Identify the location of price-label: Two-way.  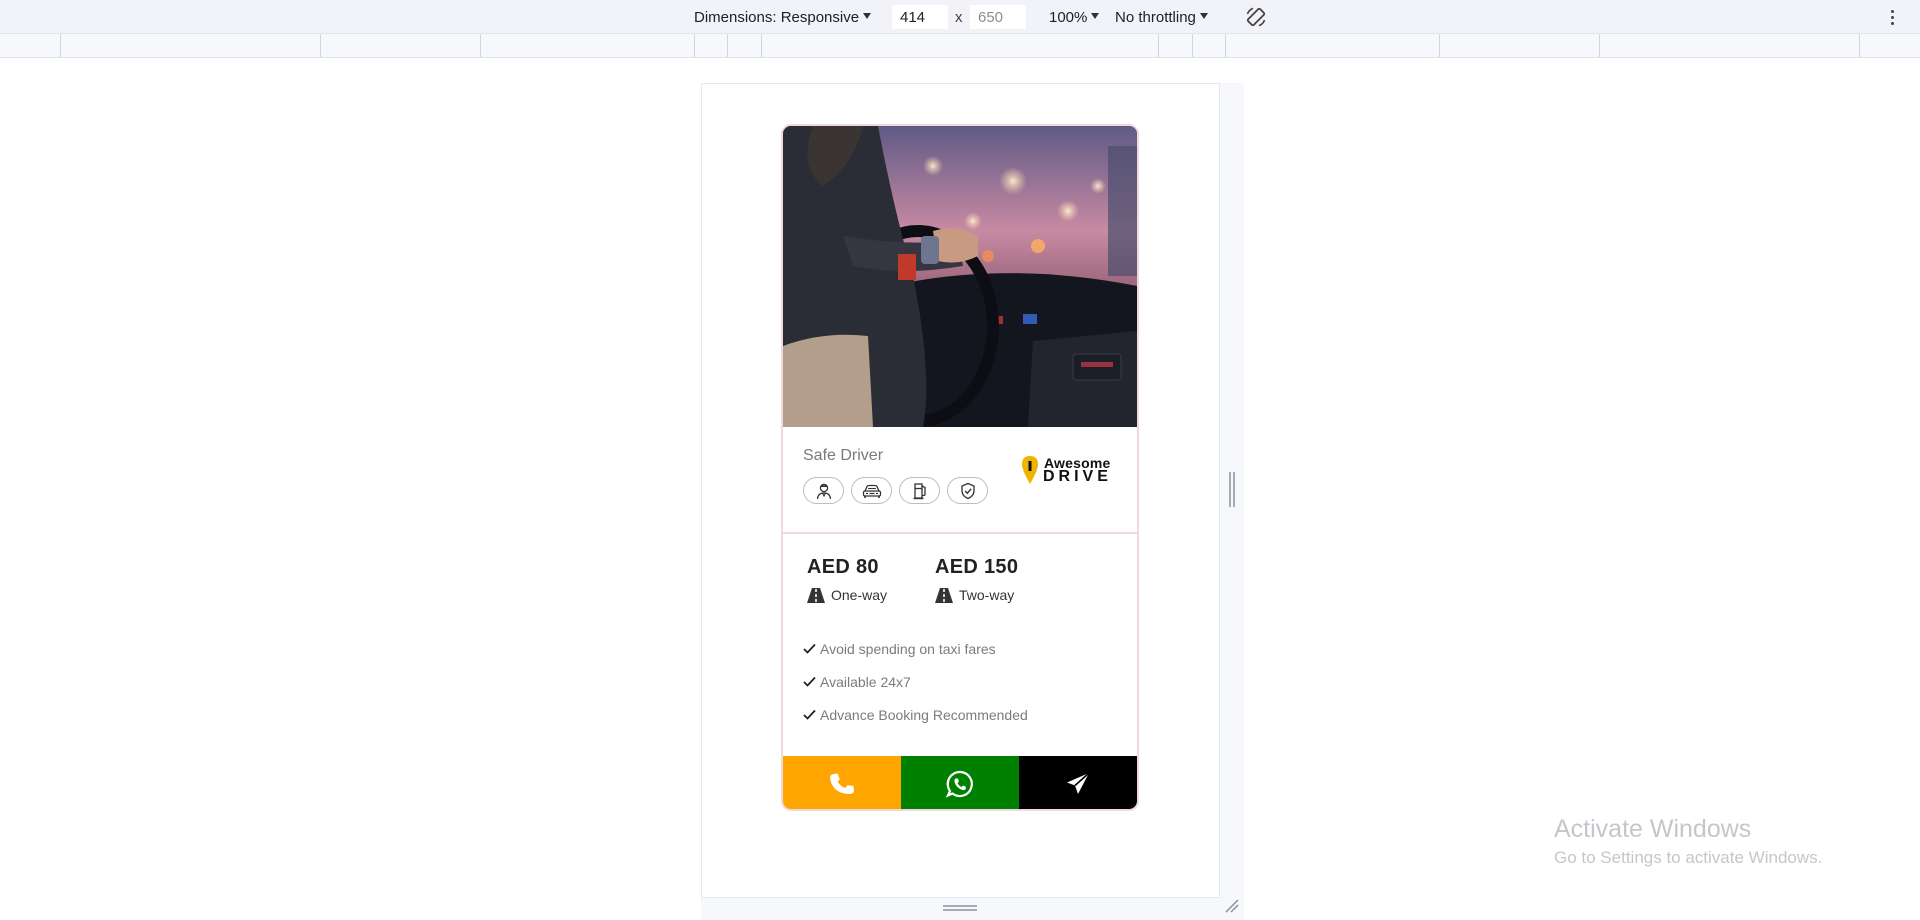
(987, 595).